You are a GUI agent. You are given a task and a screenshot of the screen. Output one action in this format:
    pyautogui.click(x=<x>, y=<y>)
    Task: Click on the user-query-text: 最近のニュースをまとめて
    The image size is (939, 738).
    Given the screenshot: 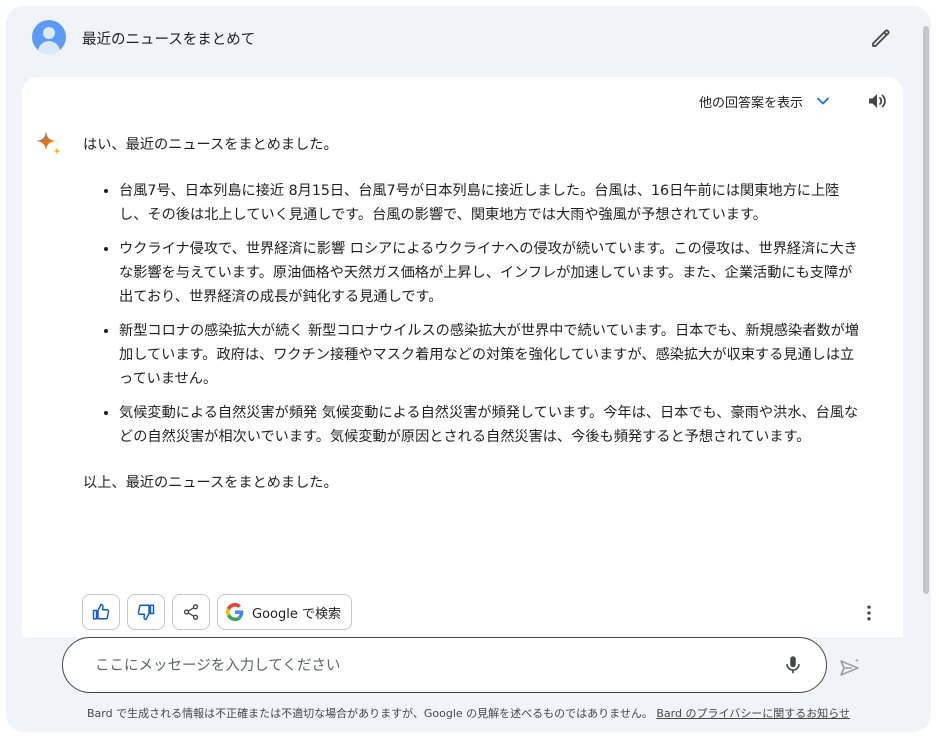 What is the action you would take?
    pyautogui.click(x=169, y=40)
    